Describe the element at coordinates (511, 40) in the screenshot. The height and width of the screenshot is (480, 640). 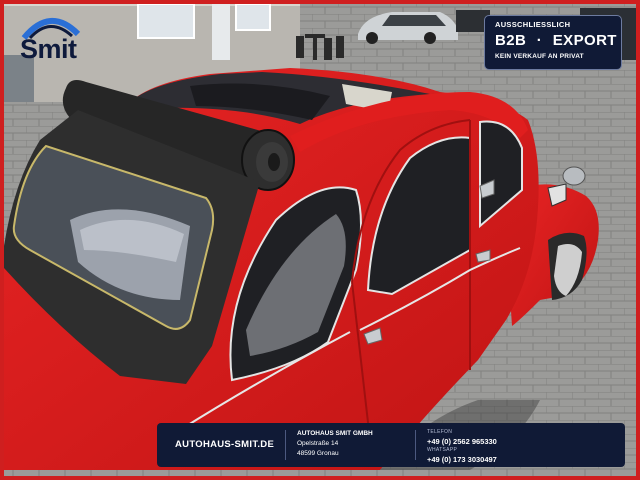
I see `badge-b2b: B2B` at that location.